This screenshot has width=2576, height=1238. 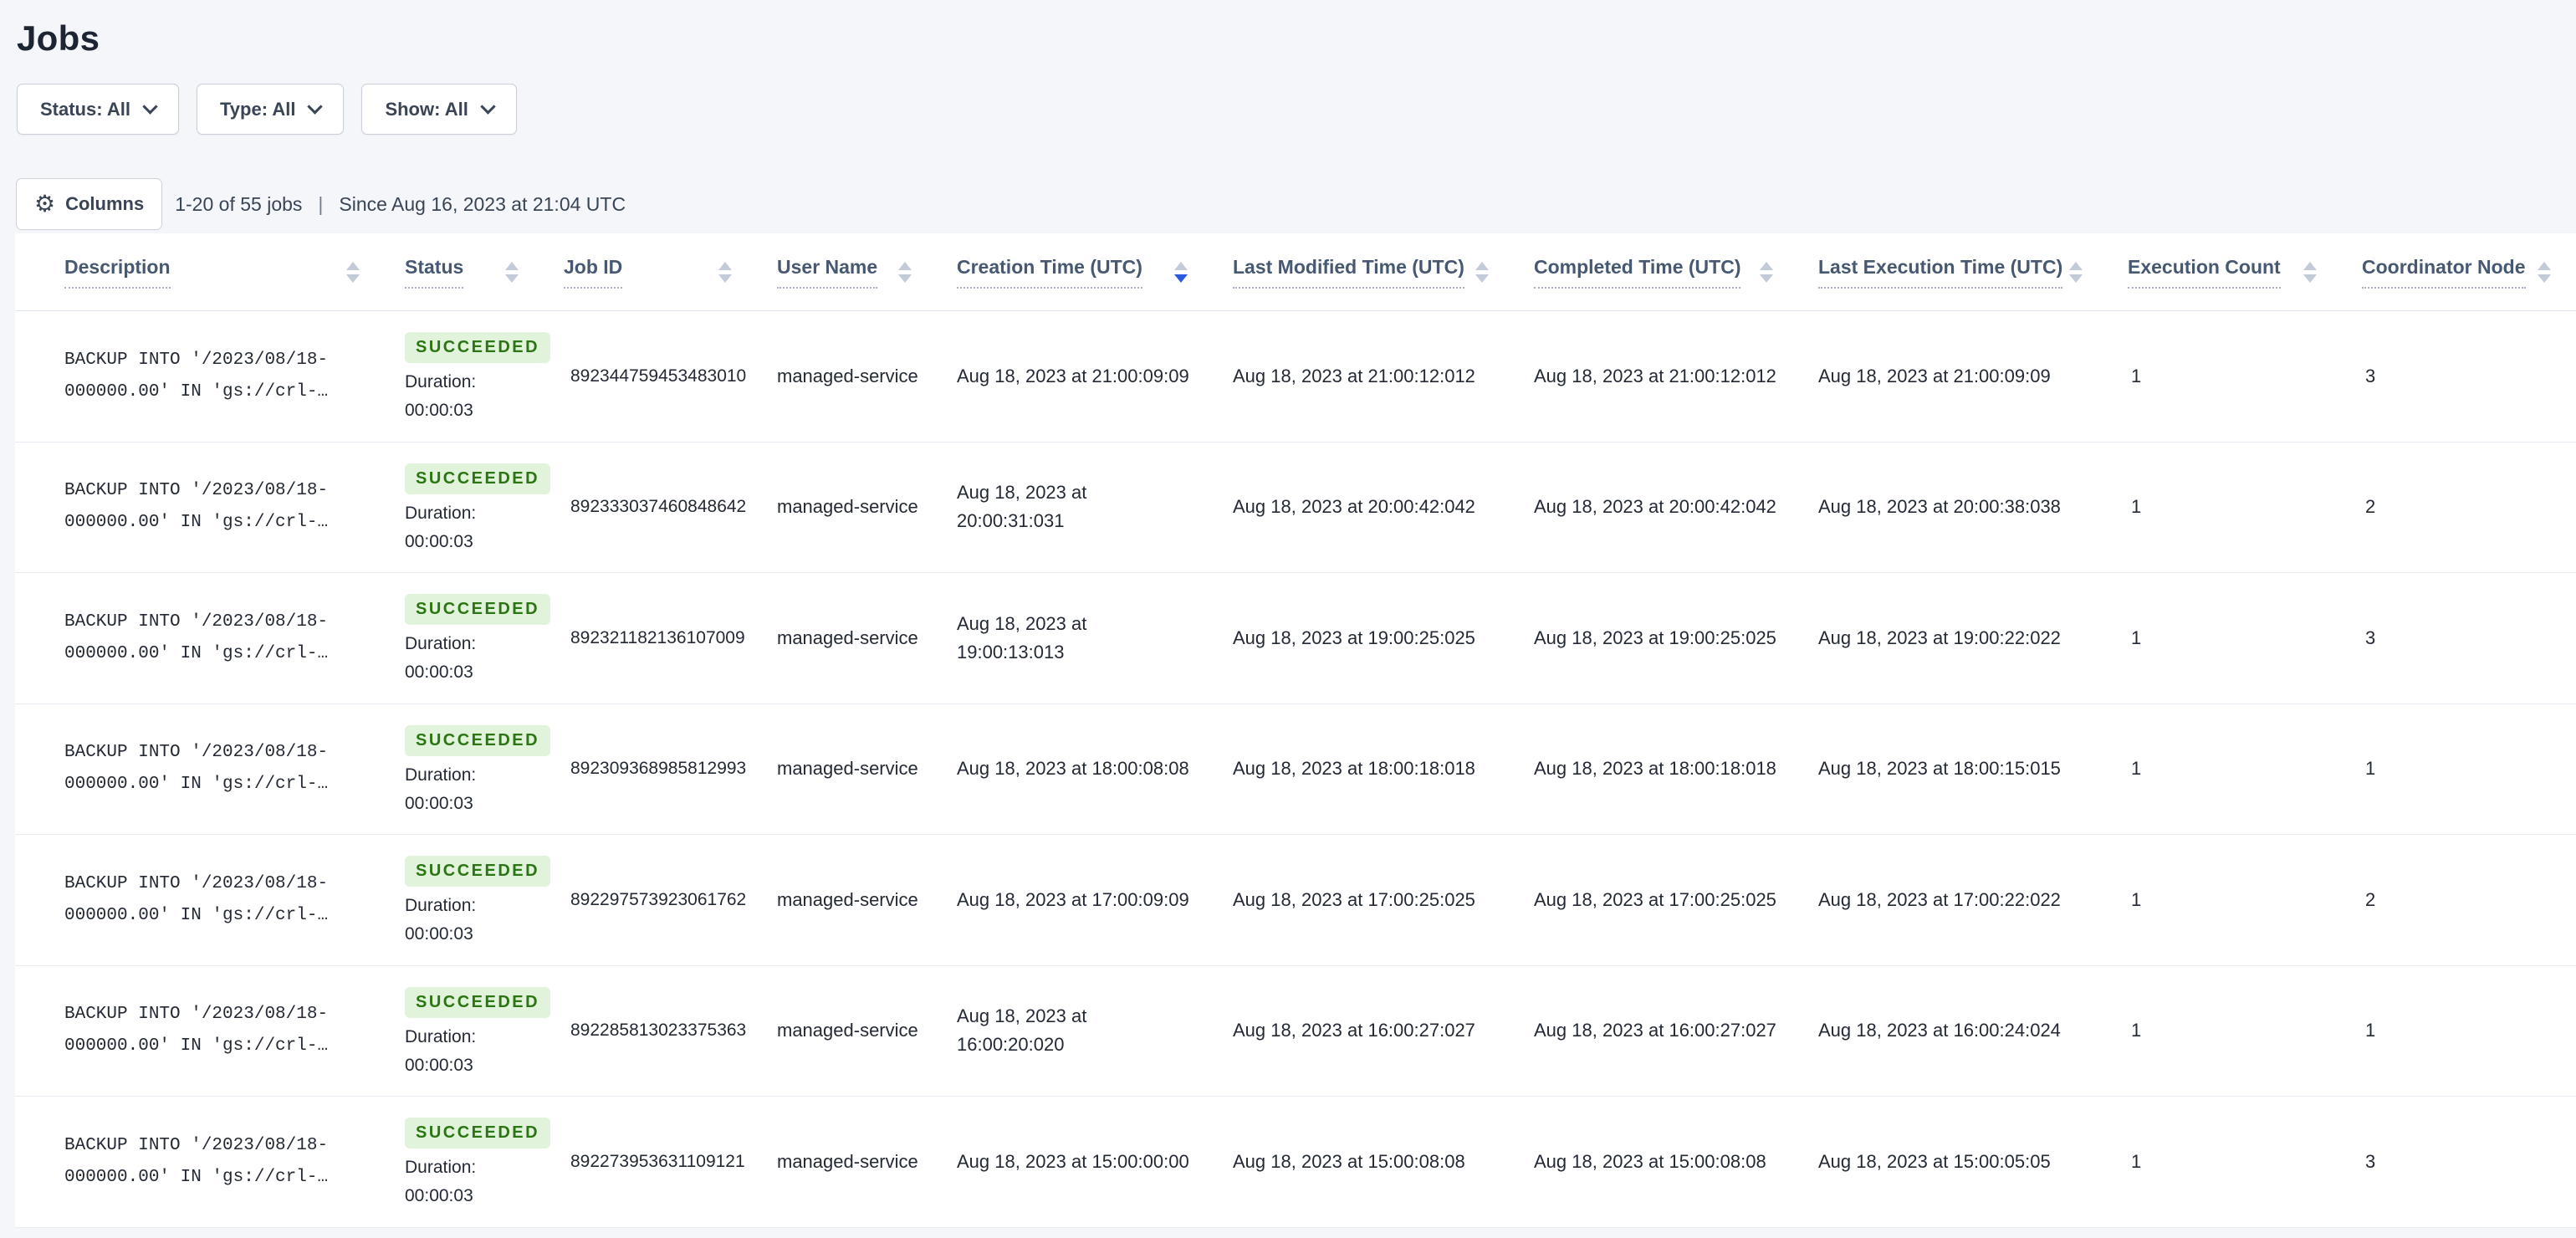 What do you see at coordinates (1939, 899) in the screenshot?
I see `last-execution-time-cell: Aug 18, 2023 at 17:00:22:022` at bounding box center [1939, 899].